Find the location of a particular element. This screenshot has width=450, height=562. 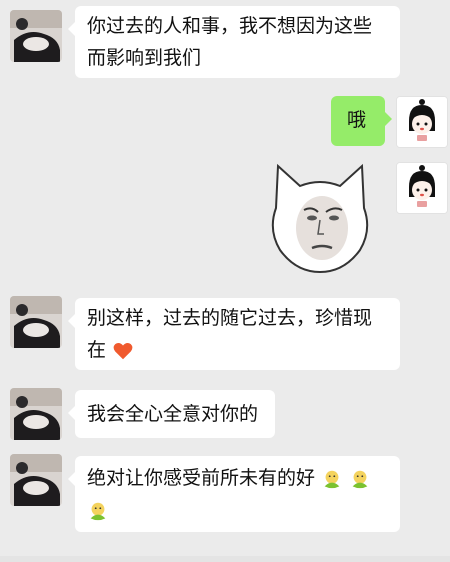

message-text-line: 而影响到我们 is located at coordinates (144, 58).